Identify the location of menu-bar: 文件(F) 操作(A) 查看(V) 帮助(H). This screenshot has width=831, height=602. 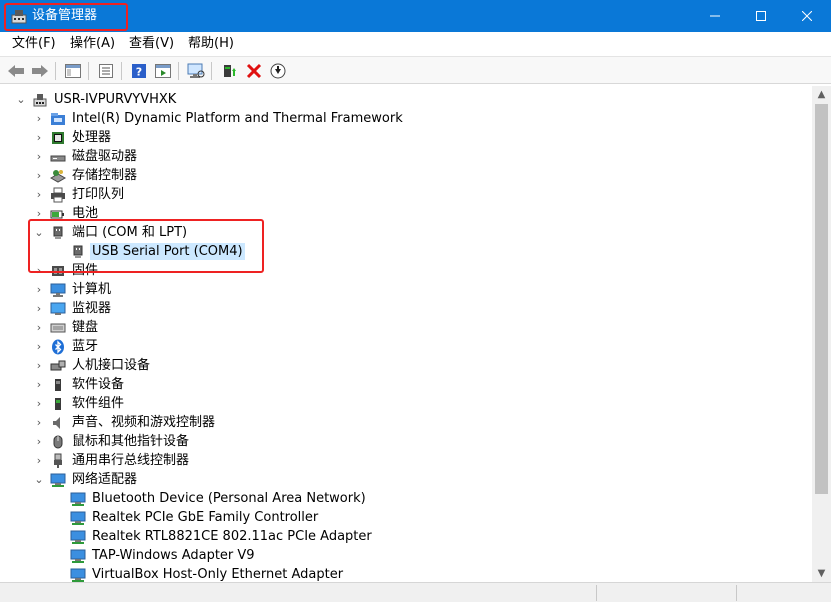
(415, 44).